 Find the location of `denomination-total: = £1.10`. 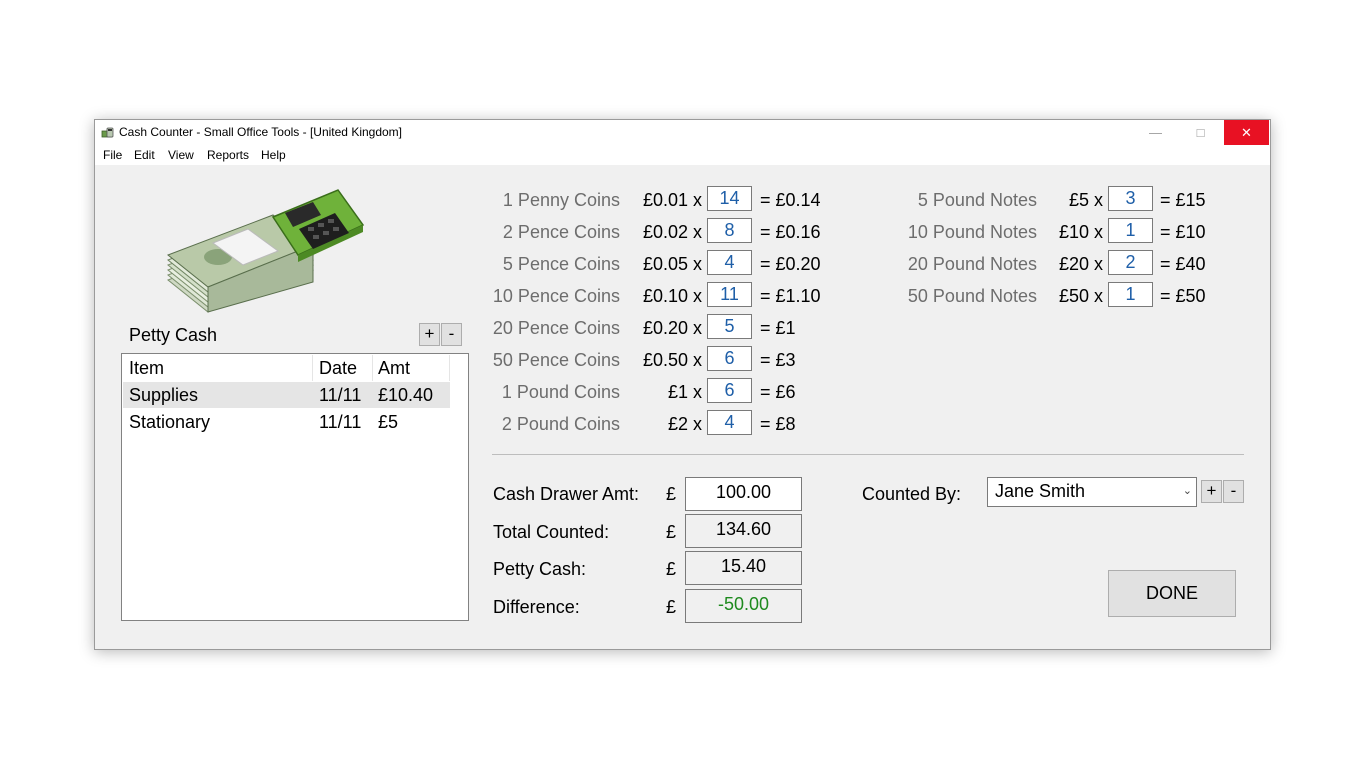

denomination-total: = £1.10 is located at coordinates (790, 296).